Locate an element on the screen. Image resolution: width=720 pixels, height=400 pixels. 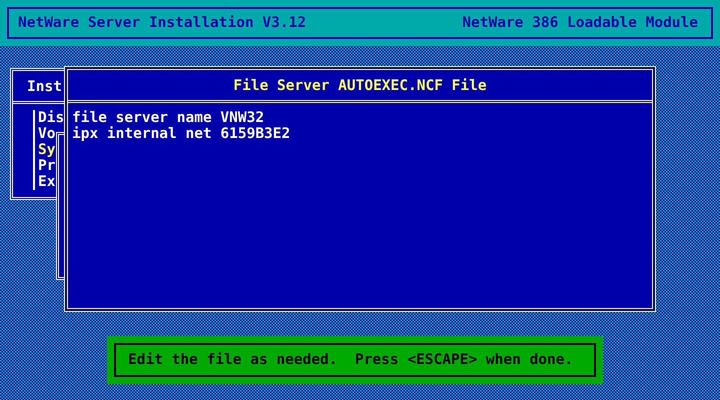
file-line: file server name VNW32 is located at coordinates (362, 118).